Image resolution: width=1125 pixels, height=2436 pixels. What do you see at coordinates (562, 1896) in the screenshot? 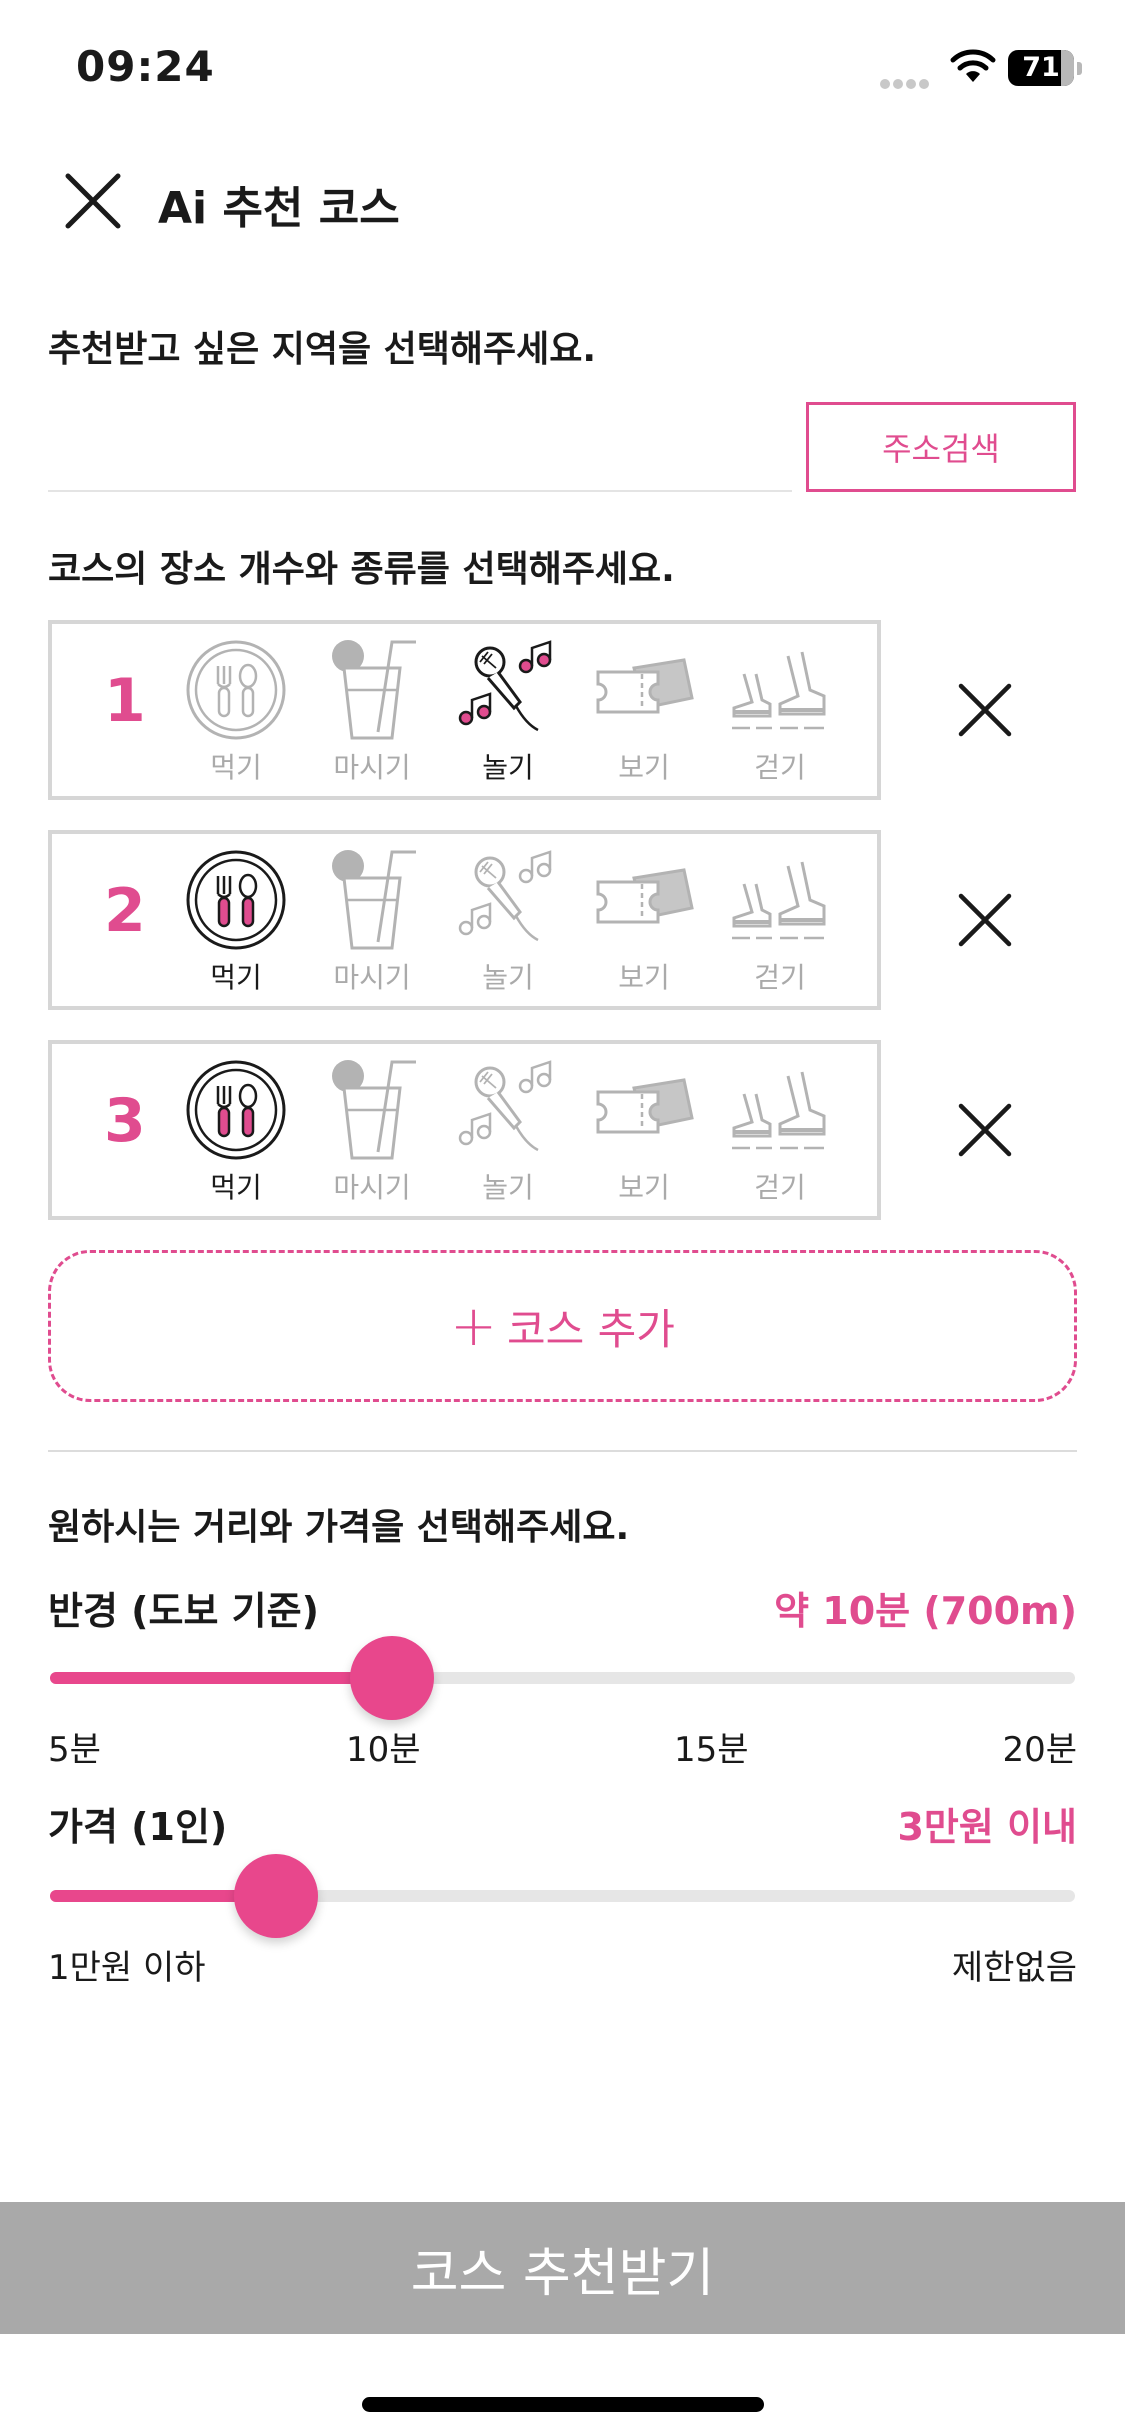
I see `price-slider-track` at bounding box center [562, 1896].